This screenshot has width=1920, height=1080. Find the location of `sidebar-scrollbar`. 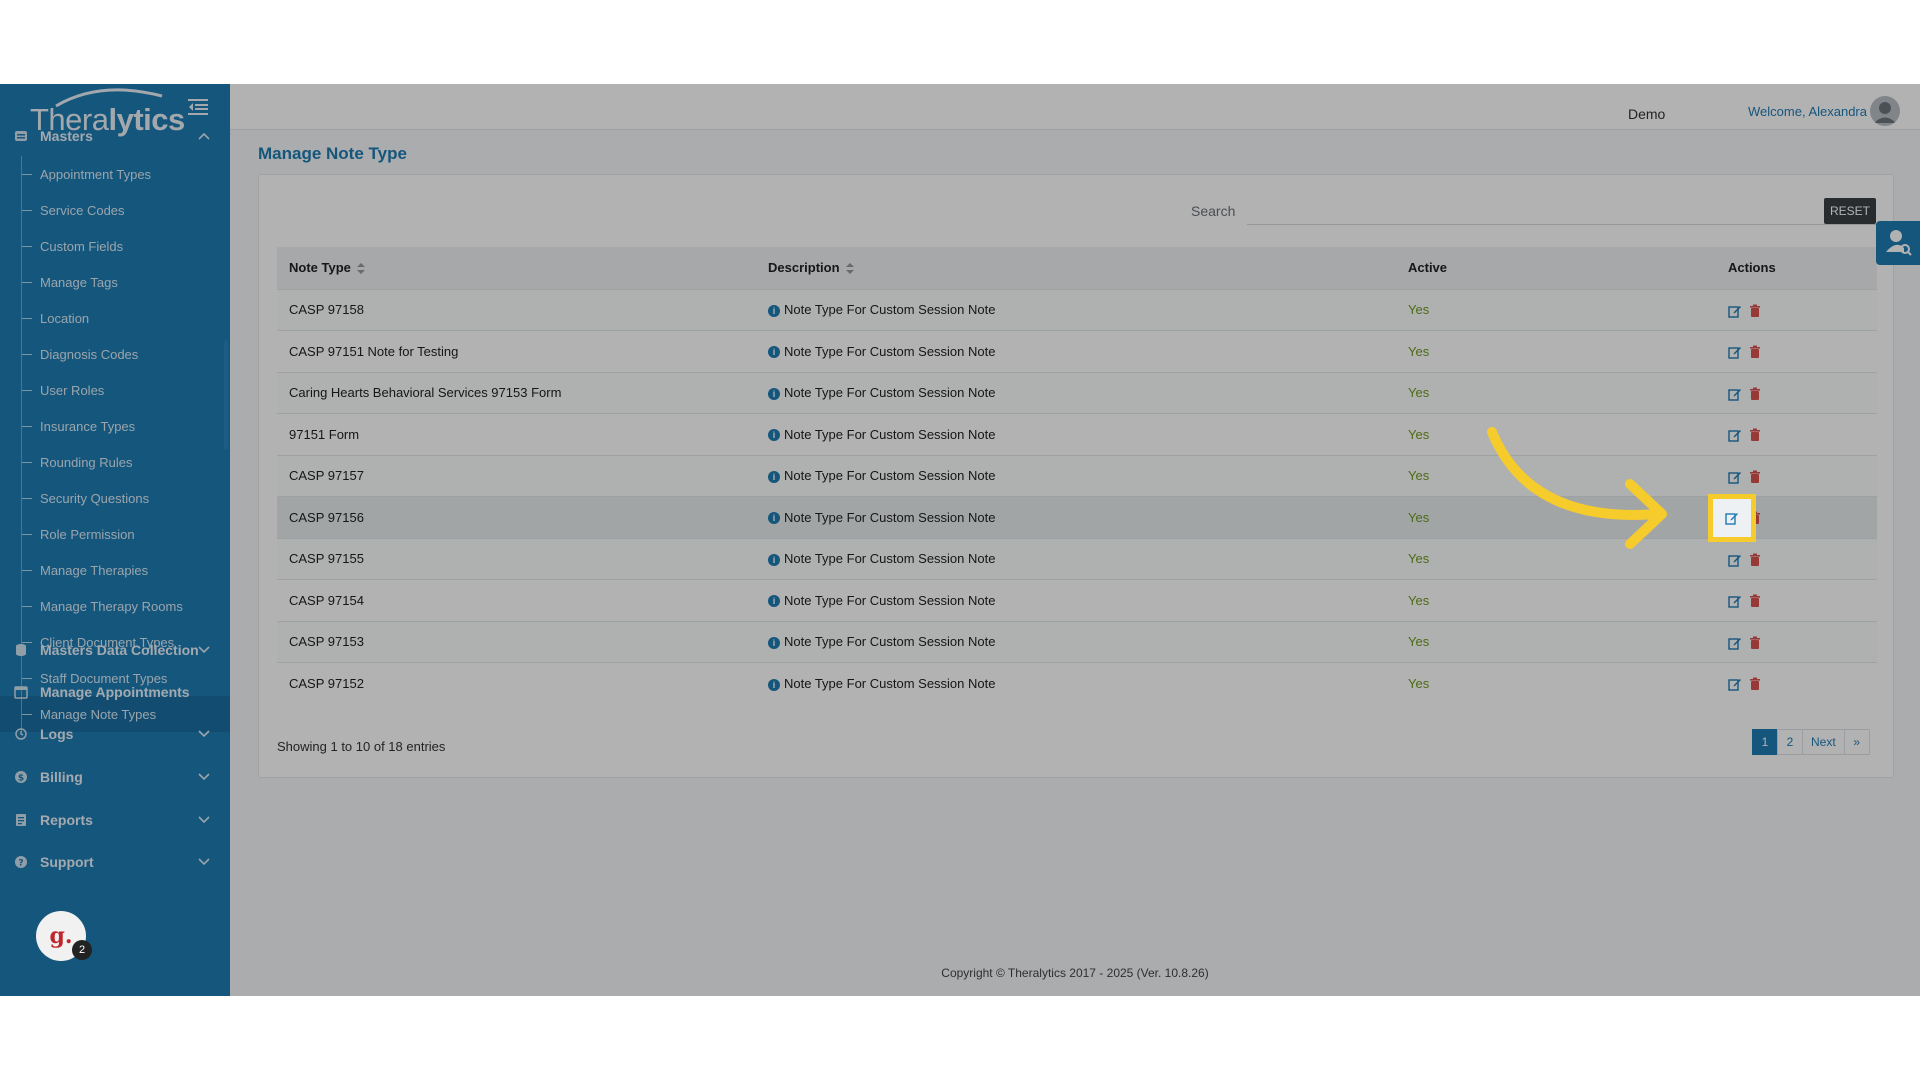

sidebar-scrollbar is located at coordinates (226, 395).